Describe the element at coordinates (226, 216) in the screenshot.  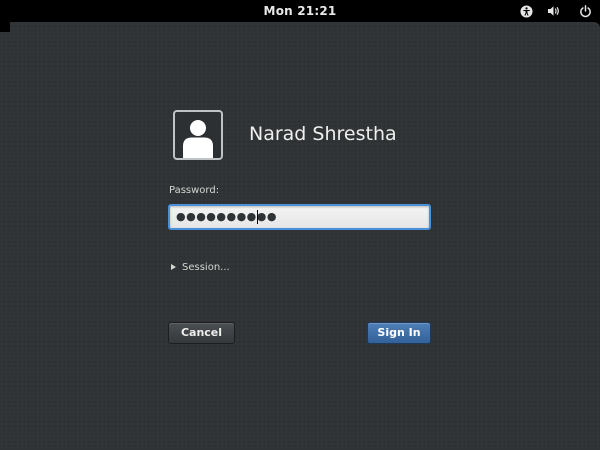
I see `password-value: ●●●●●●●●●●` at that location.